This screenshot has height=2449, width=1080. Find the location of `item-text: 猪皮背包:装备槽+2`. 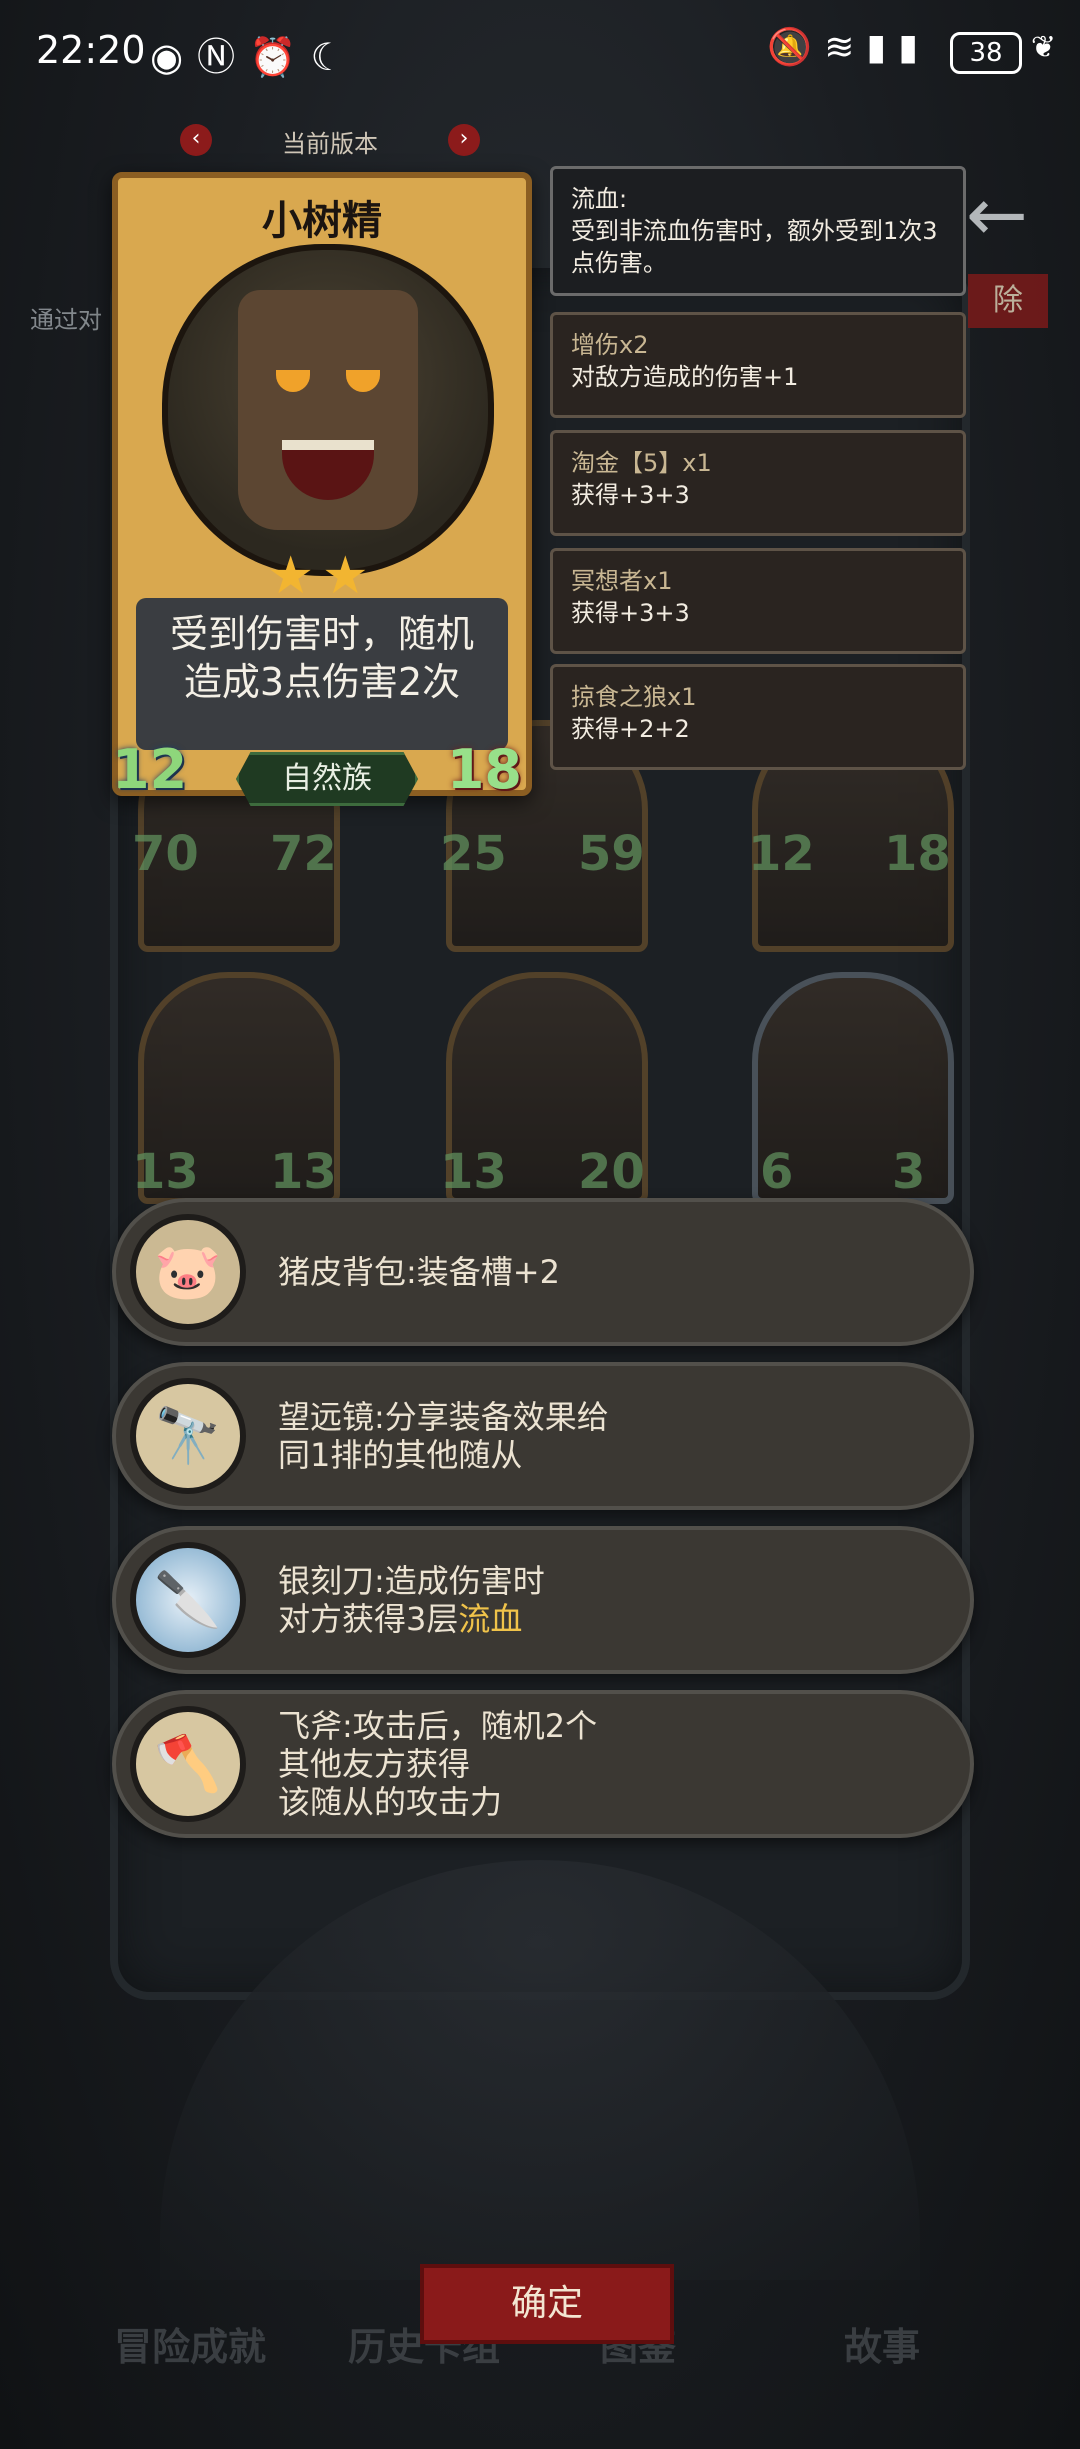

item-text: 猪皮背包:装备槽+2 is located at coordinates (419, 1272).